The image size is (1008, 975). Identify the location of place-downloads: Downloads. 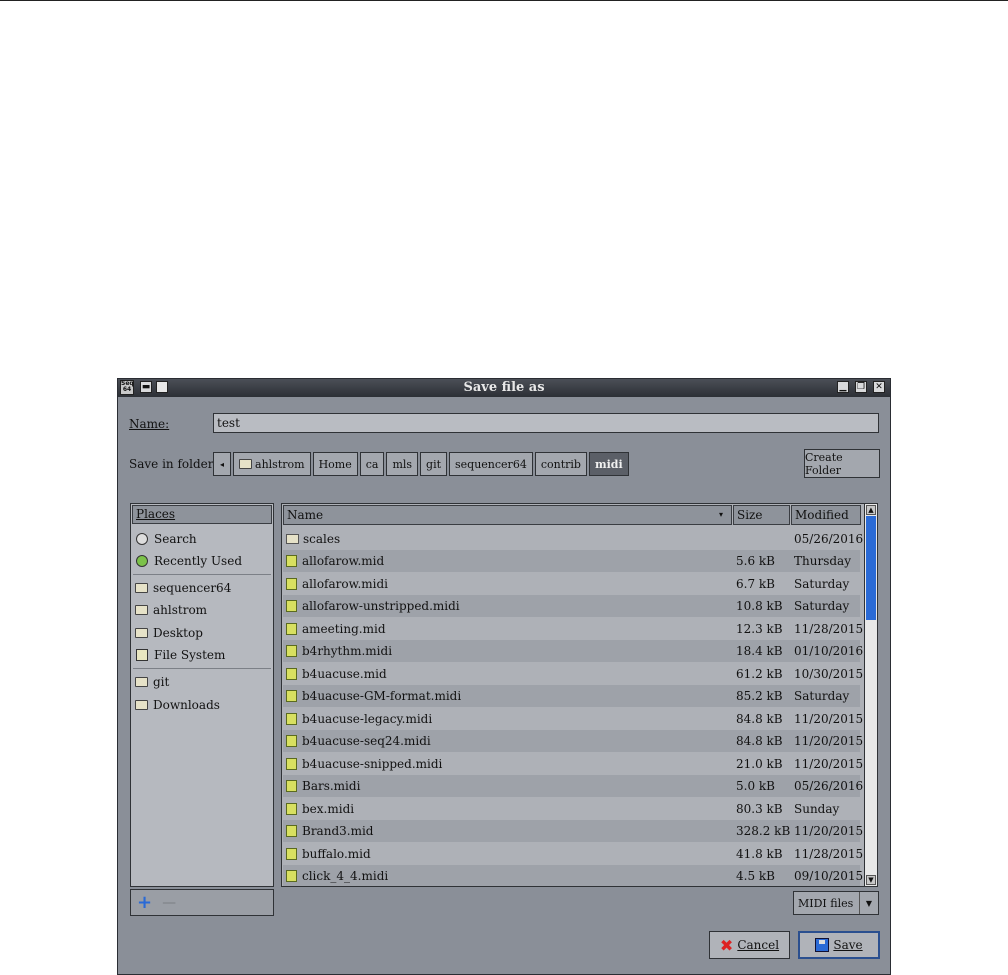
(202, 705).